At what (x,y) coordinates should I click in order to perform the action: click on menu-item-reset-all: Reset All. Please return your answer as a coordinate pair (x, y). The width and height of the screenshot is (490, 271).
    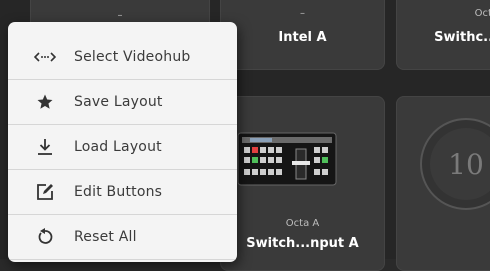
    Looking at the image, I should click on (122, 237).